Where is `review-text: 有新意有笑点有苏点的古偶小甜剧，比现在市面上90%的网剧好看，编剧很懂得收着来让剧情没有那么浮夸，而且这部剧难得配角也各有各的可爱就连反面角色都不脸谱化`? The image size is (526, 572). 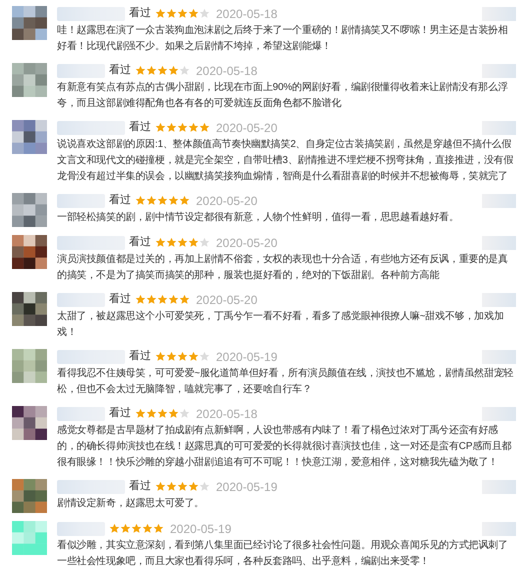
review-text: 有新意有笑点有苏点的古偶小甜剧，比现在市面上90%的网剧好看，编剧很懂得收着来让剧情没有那么浮夸，而且这部剧难得配角也各有各的可爱就连反面角色都不脸谱化 is located at coordinates (283, 95).